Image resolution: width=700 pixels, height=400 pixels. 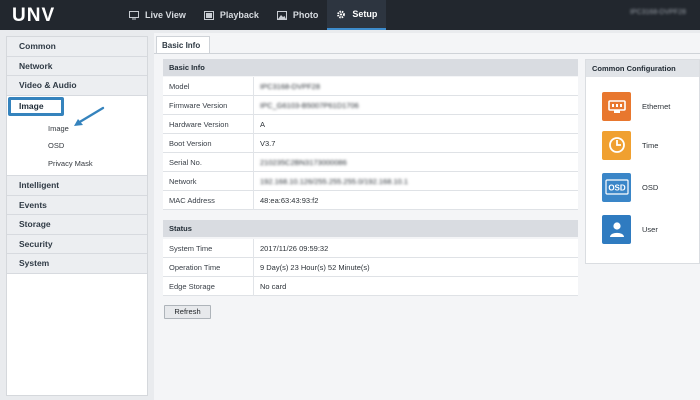 What do you see at coordinates (303, 162) in the screenshot?
I see `row-value: 210235C2BN3173000086` at bounding box center [303, 162].